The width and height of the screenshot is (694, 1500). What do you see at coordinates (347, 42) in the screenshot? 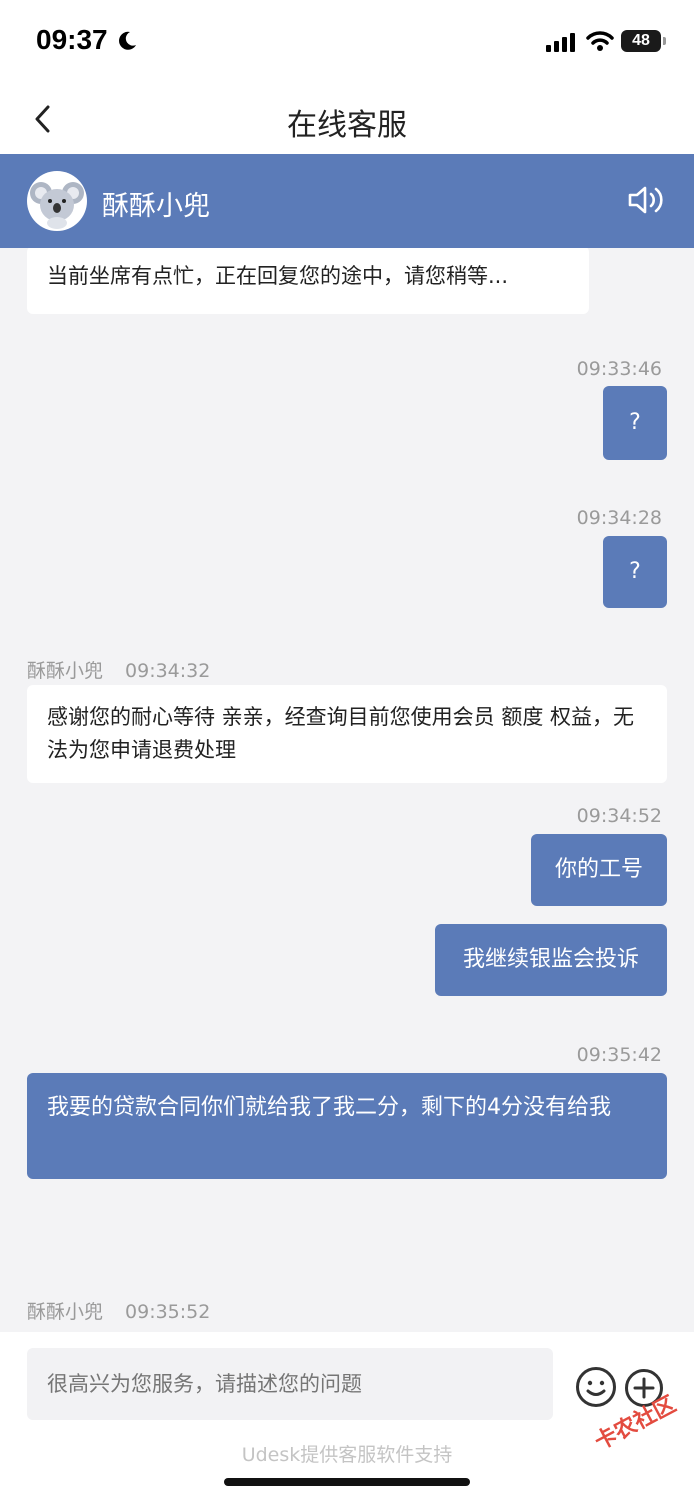
I see `status-bar: 09:37 48` at bounding box center [347, 42].